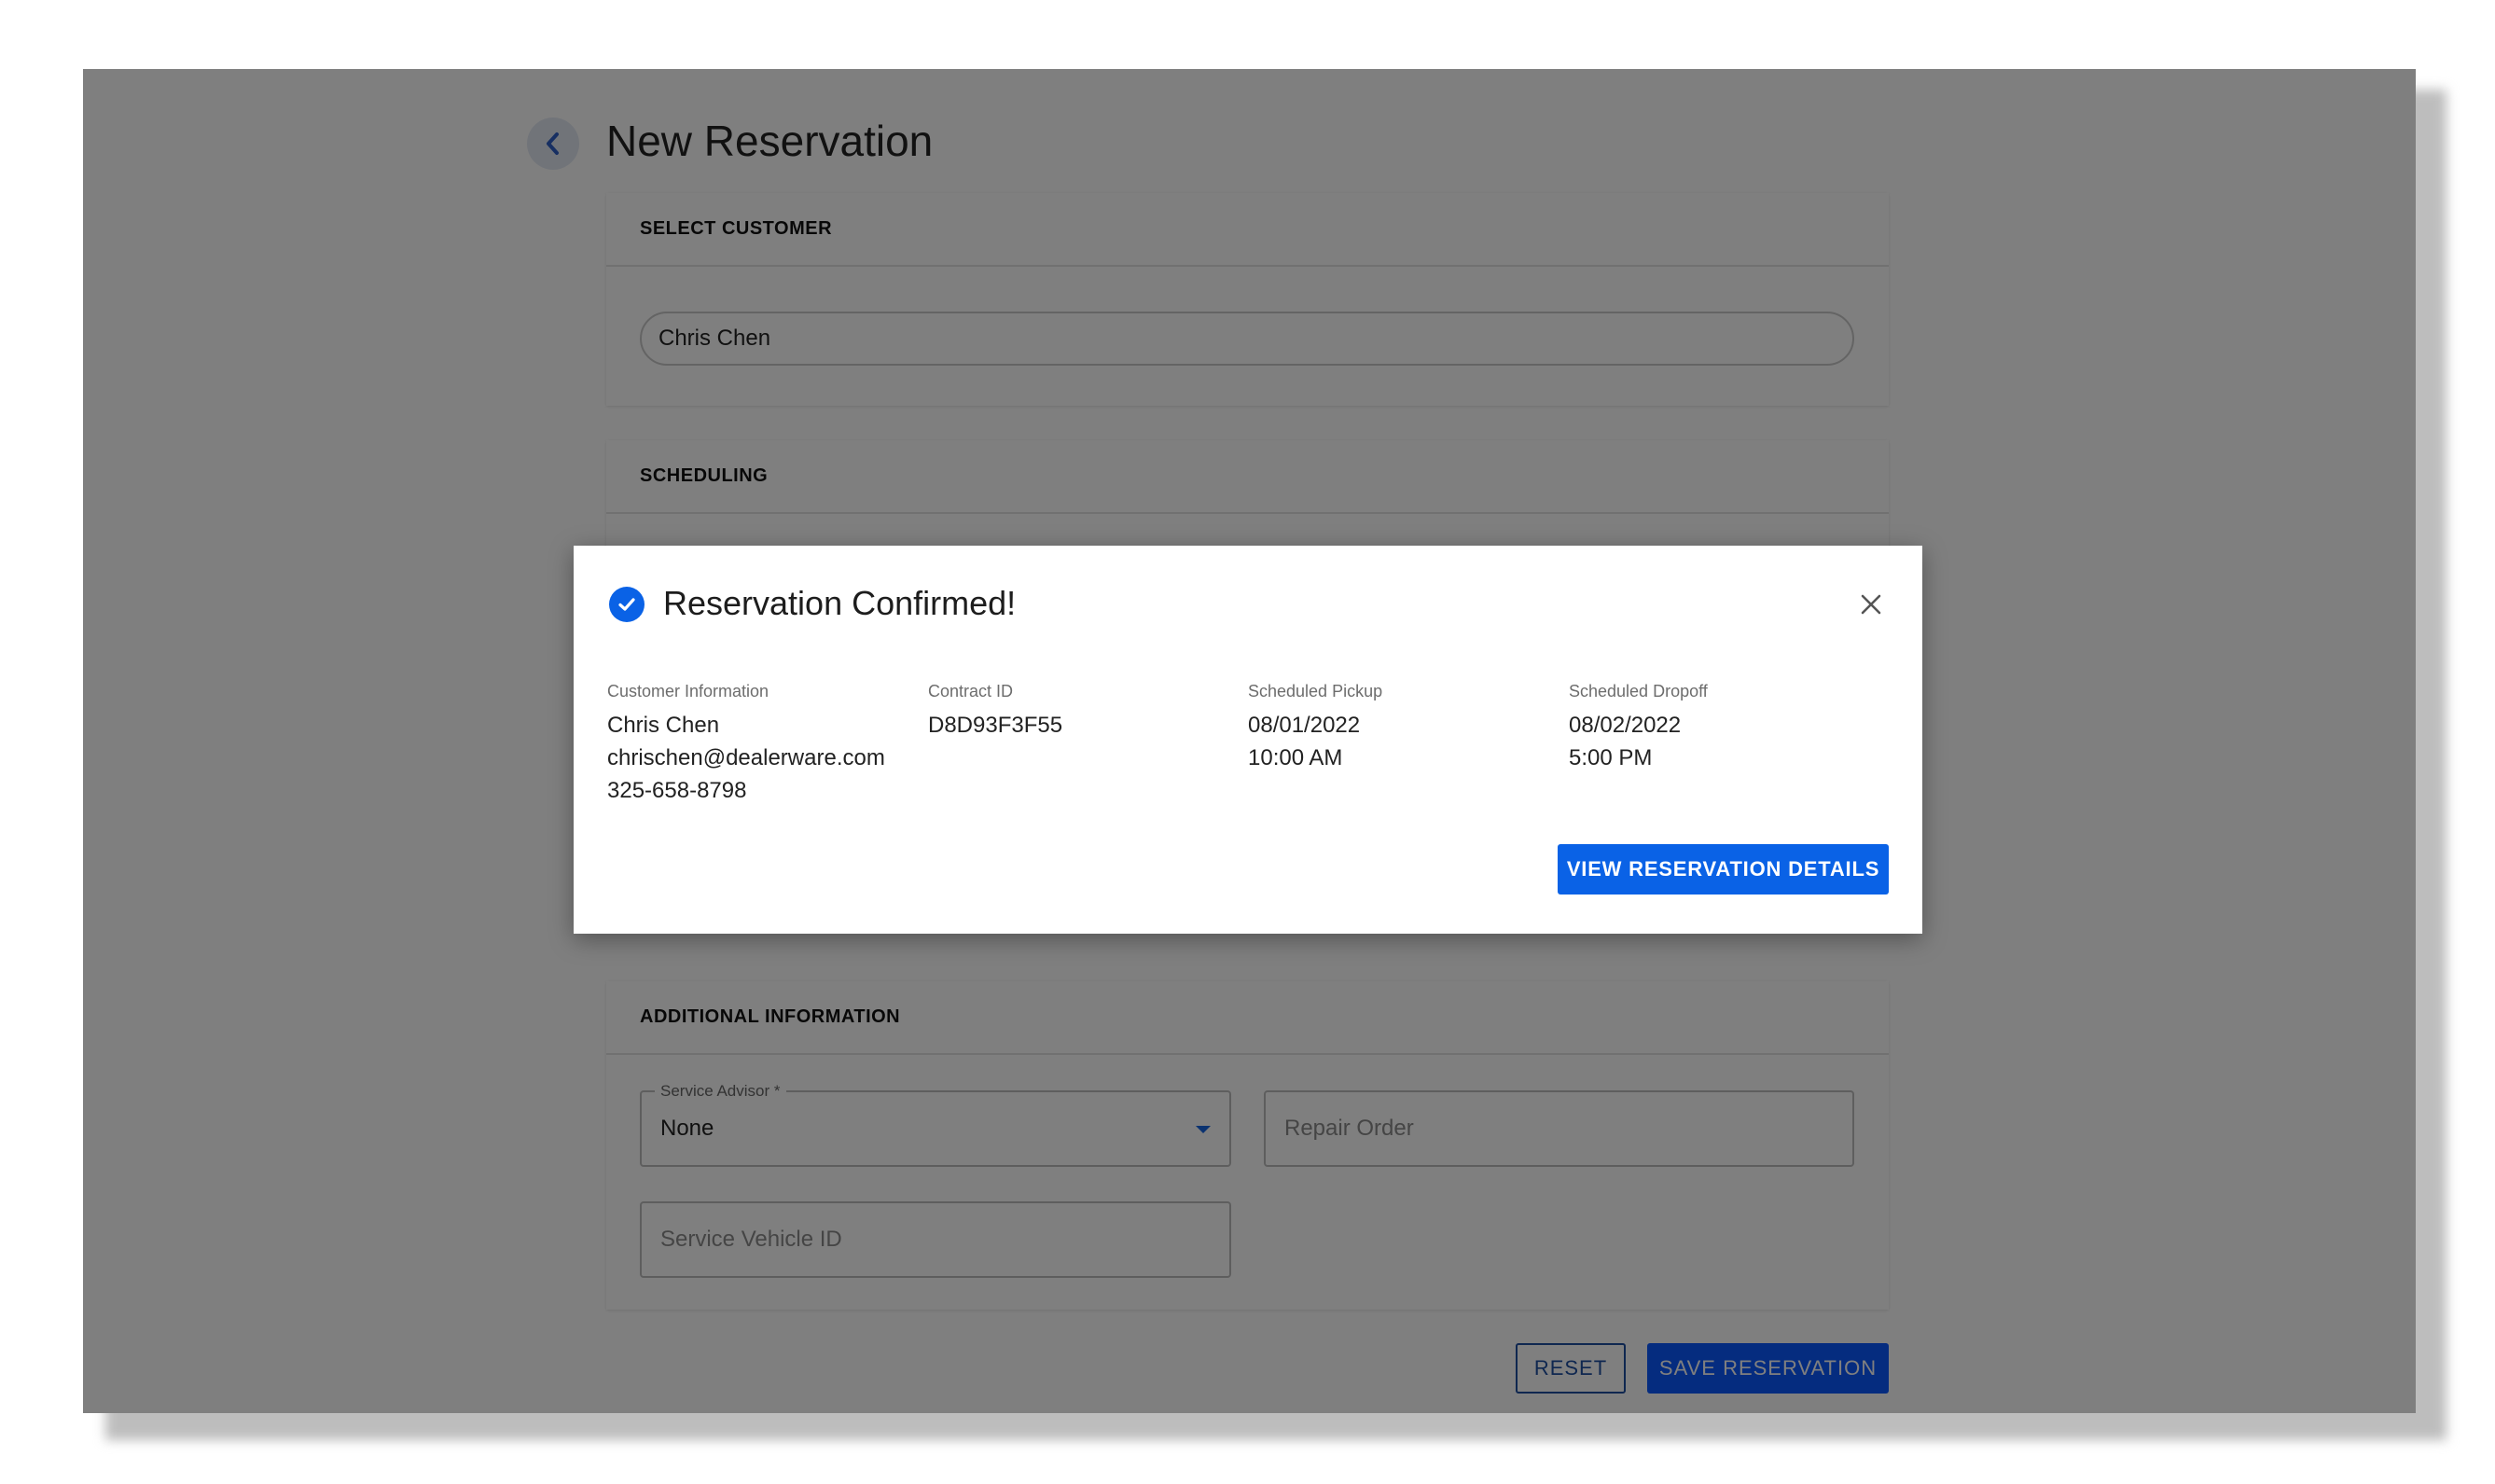 The width and height of the screenshot is (2495, 1484). I want to click on customer-phone: 325-658-8798, so click(677, 790).